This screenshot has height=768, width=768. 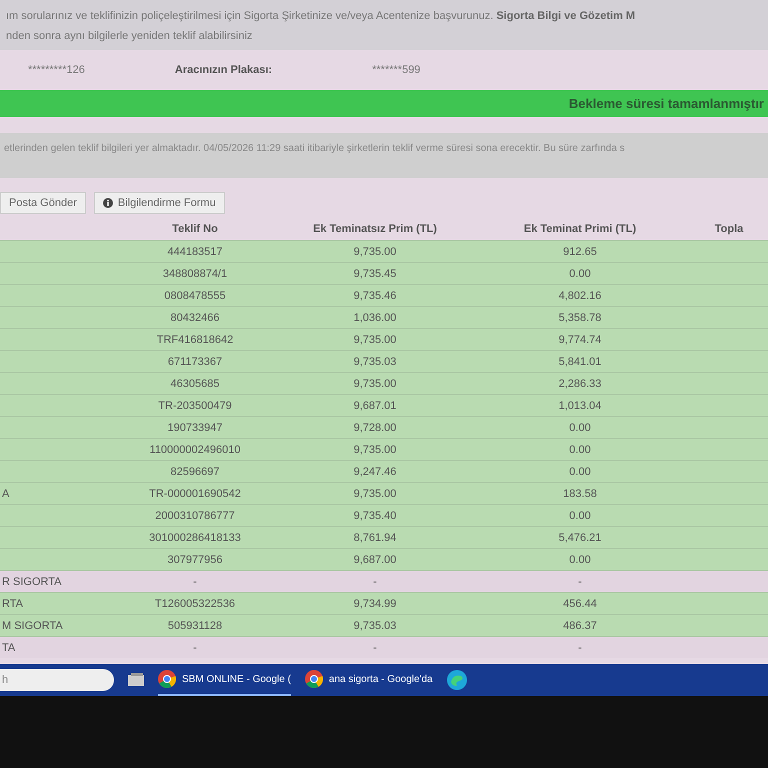 I want to click on search-field: h, so click(x=57, y=680).